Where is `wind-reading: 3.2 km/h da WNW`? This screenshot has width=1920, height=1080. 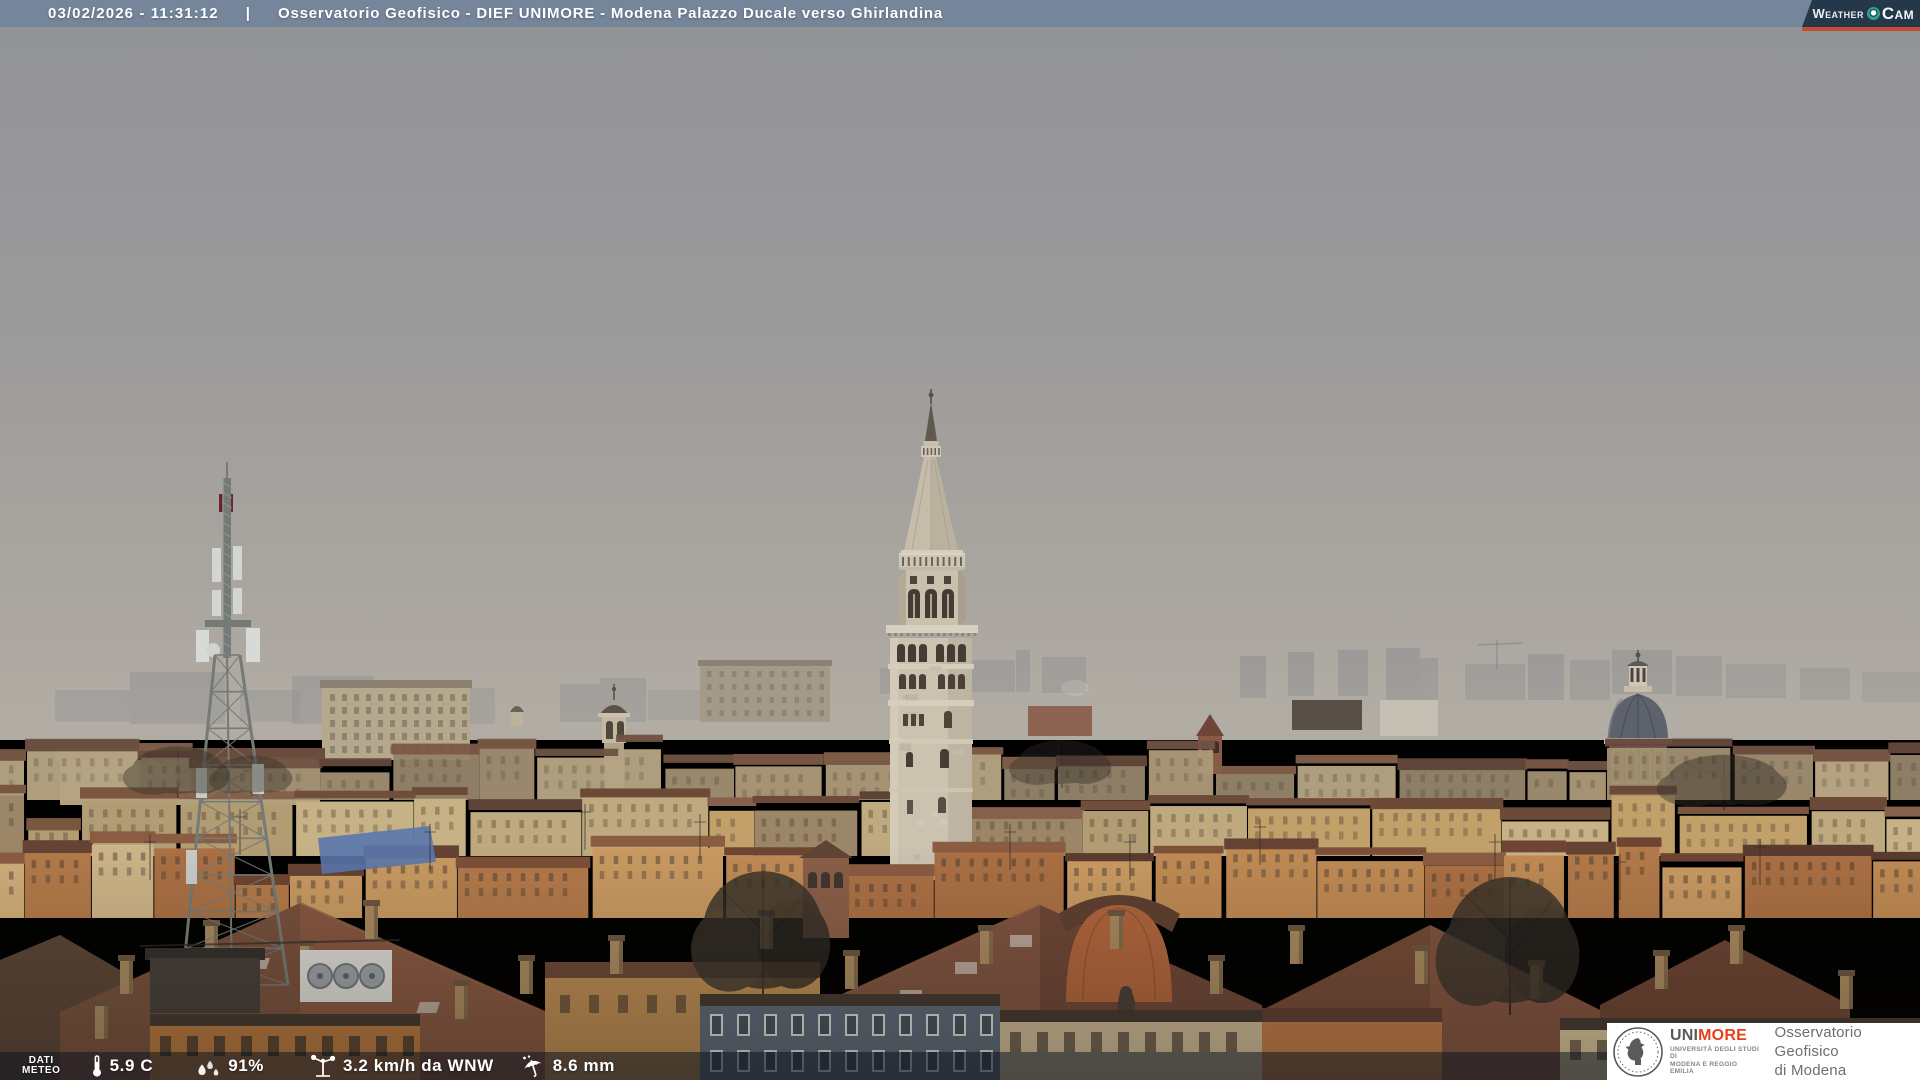
wind-reading: 3.2 km/h da WNW is located at coordinates (402, 1066).